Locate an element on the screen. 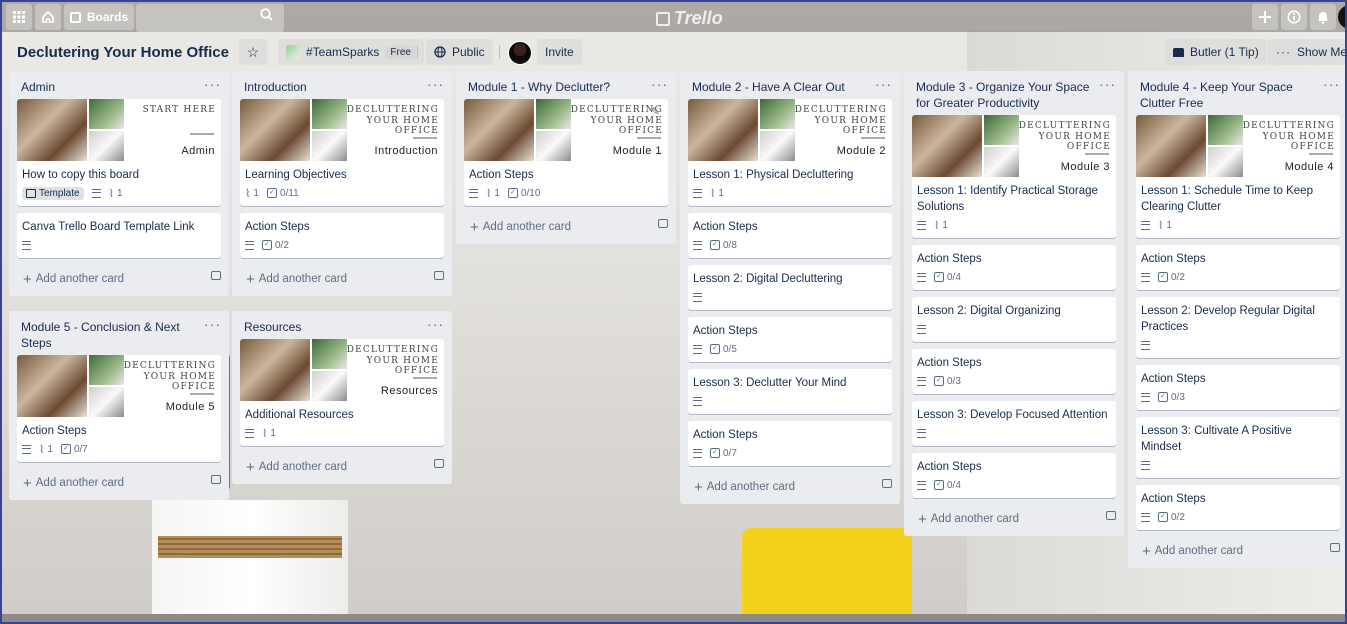 The width and height of the screenshot is (1347, 624). butler-button: Butler (1 Tip) is located at coordinates (1216, 52).